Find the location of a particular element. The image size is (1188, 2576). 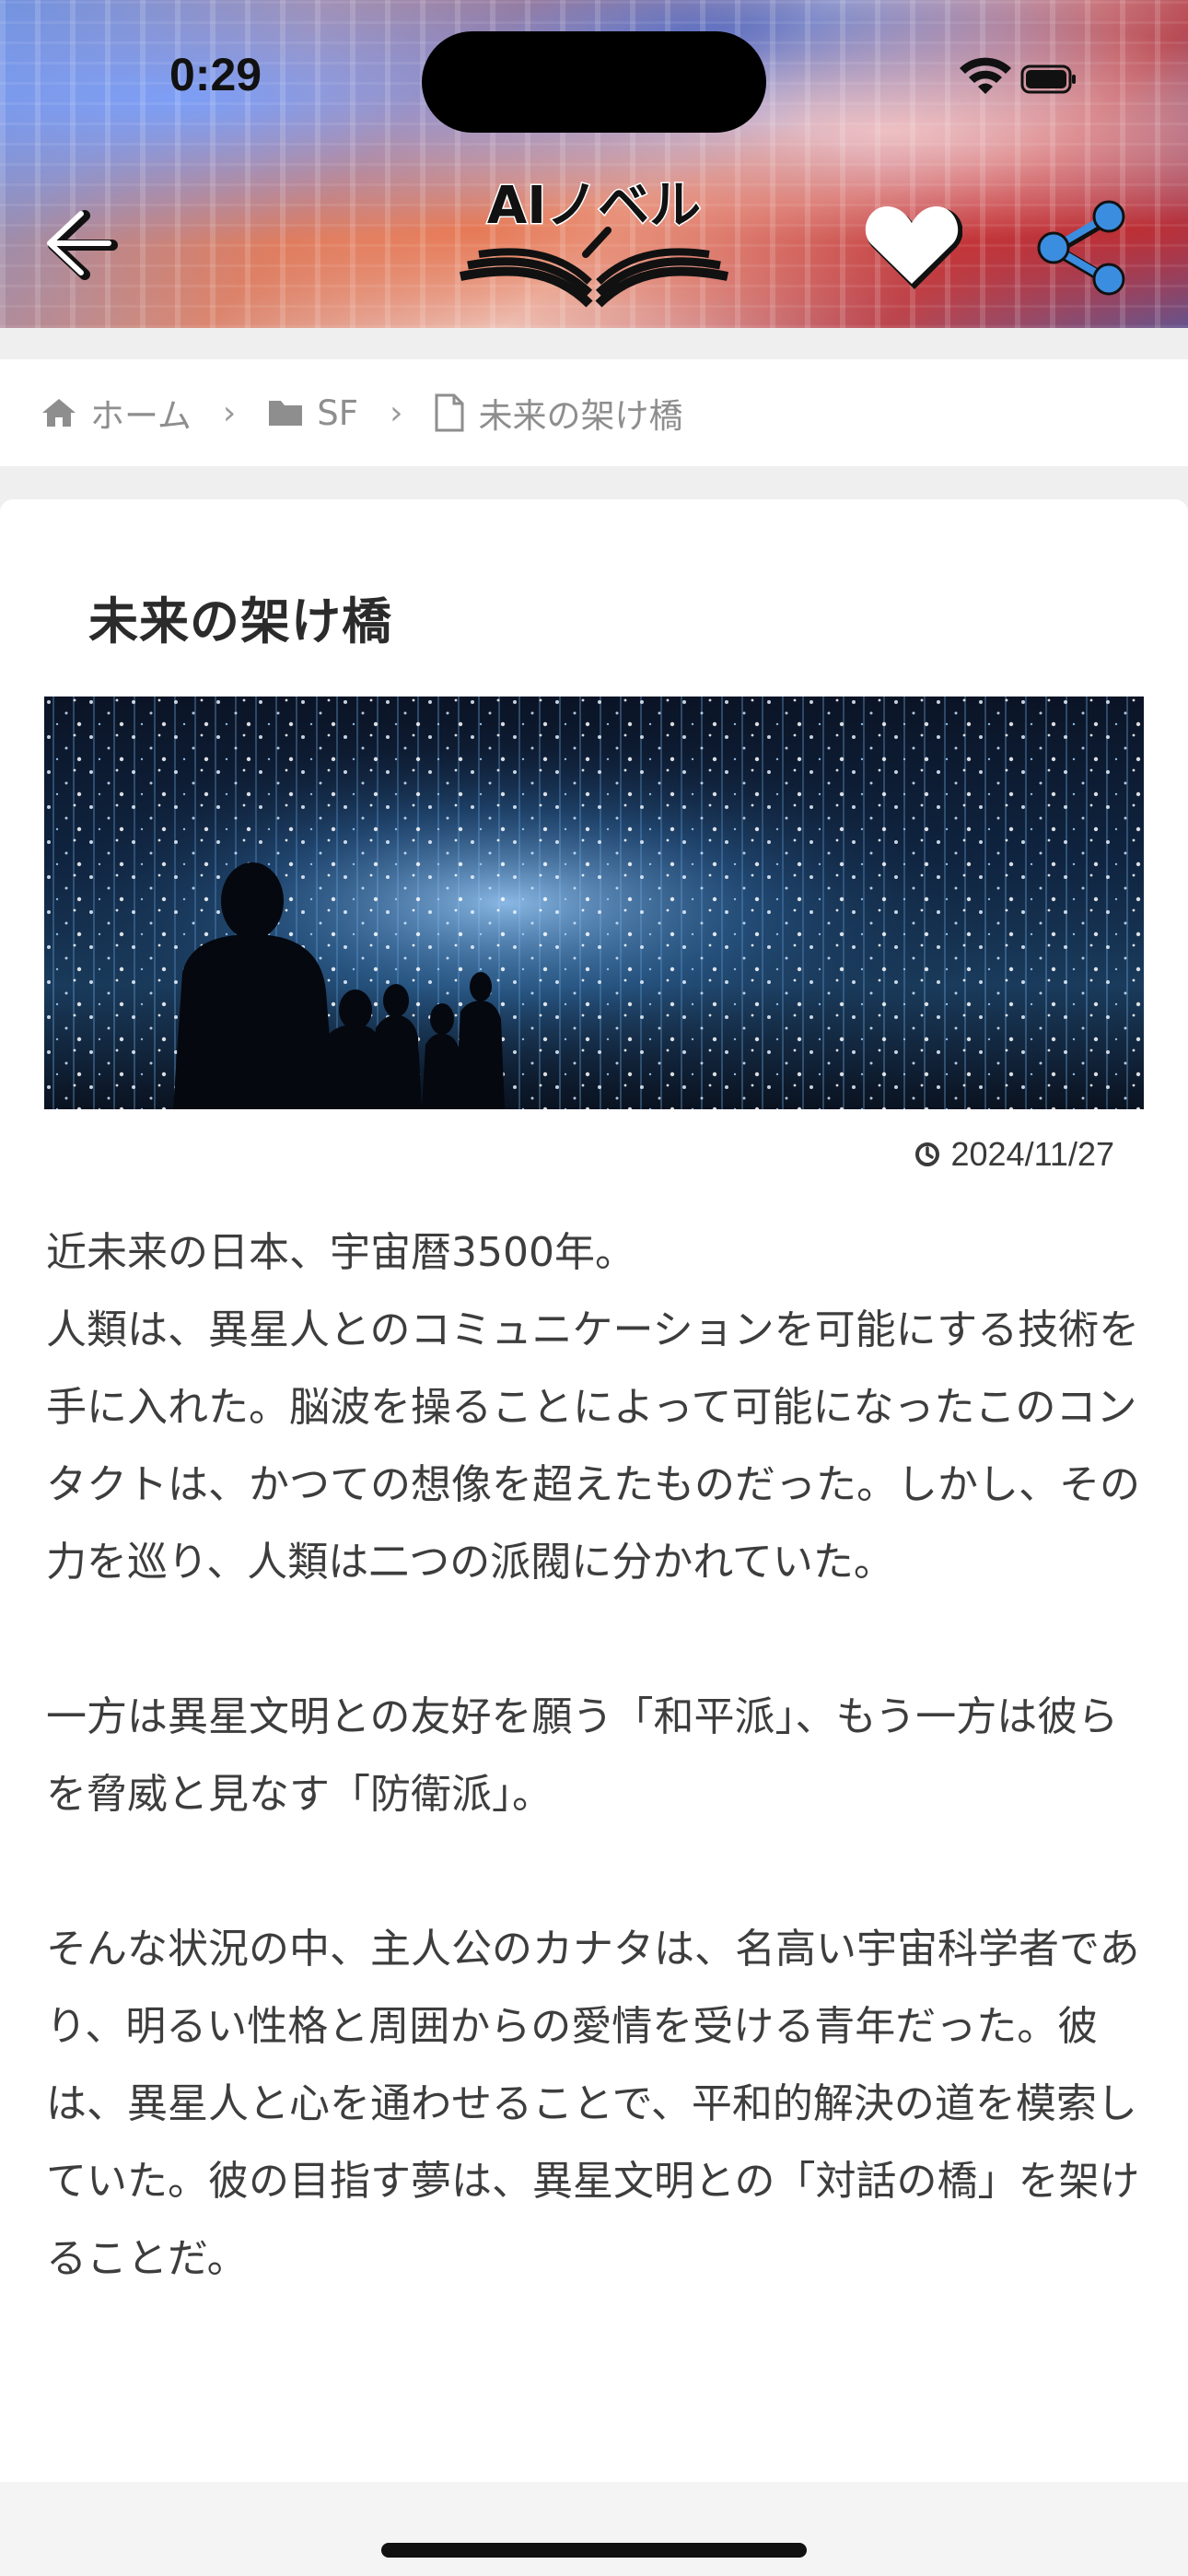

publish-date: 2024/11/27 is located at coordinates (1014, 1154).